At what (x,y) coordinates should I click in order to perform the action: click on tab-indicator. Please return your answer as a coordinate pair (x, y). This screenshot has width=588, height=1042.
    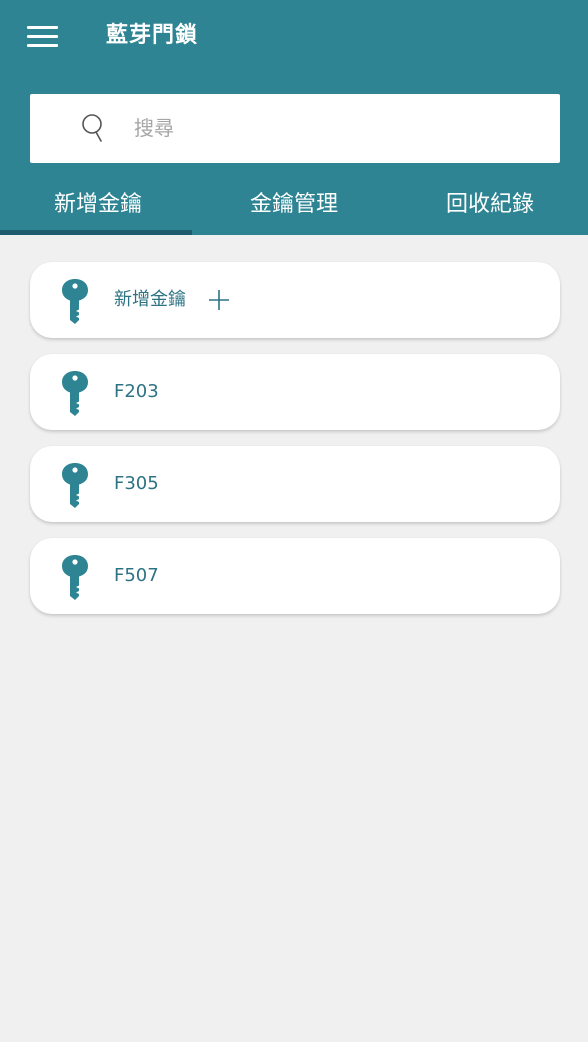
    Looking at the image, I should click on (96, 232).